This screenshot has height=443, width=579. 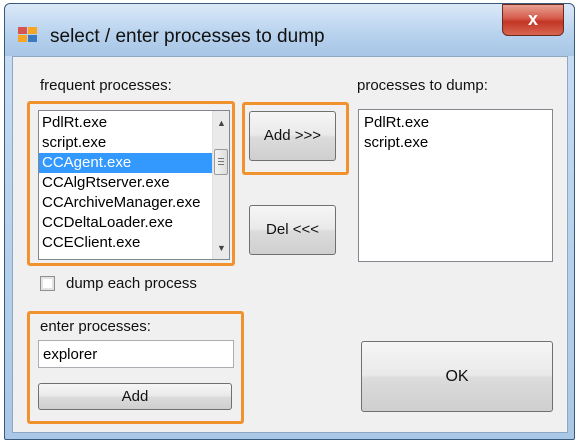 What do you see at coordinates (221, 123) in the screenshot?
I see `scroll-up-arrow-icon: ▲` at bounding box center [221, 123].